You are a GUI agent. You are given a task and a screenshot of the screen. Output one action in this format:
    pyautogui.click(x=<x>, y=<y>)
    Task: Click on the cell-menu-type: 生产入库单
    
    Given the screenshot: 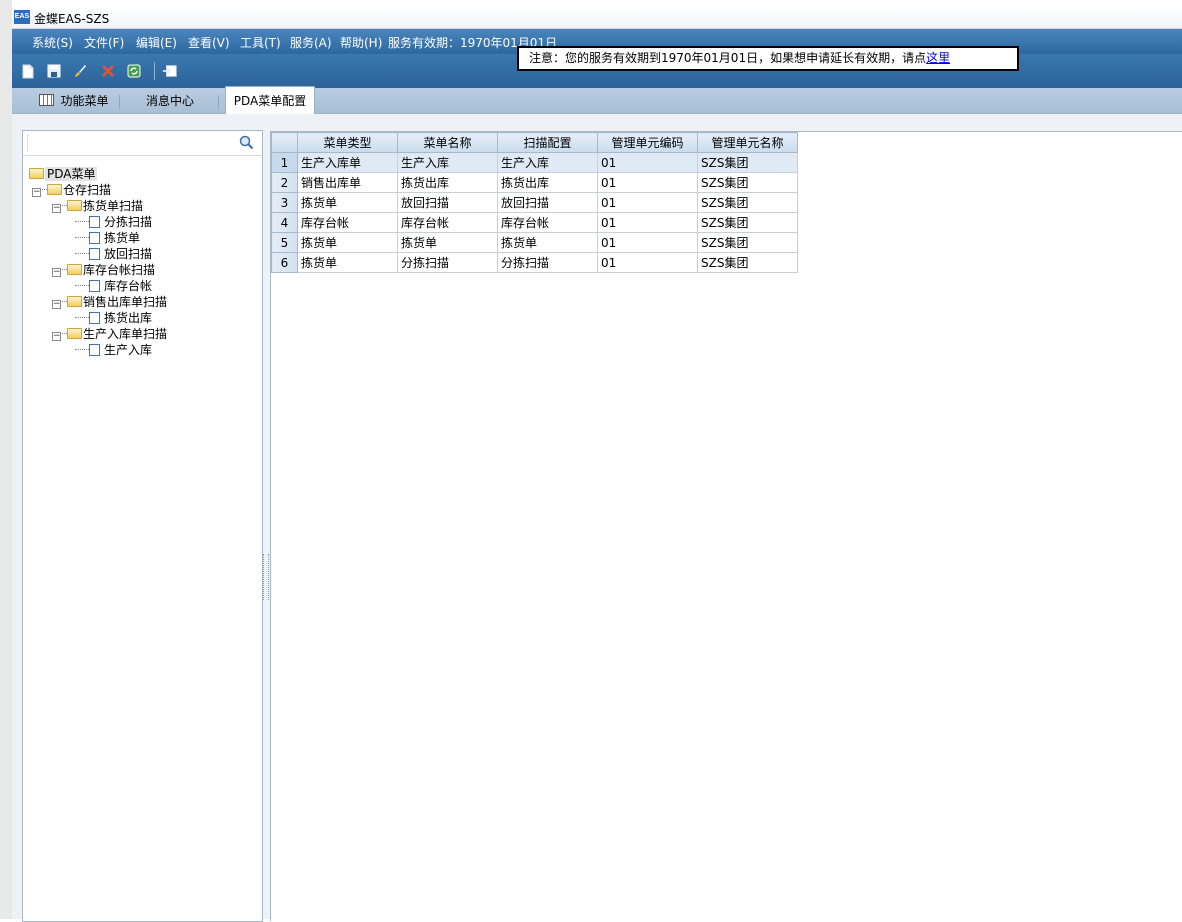 What is the action you would take?
    pyautogui.click(x=347, y=162)
    